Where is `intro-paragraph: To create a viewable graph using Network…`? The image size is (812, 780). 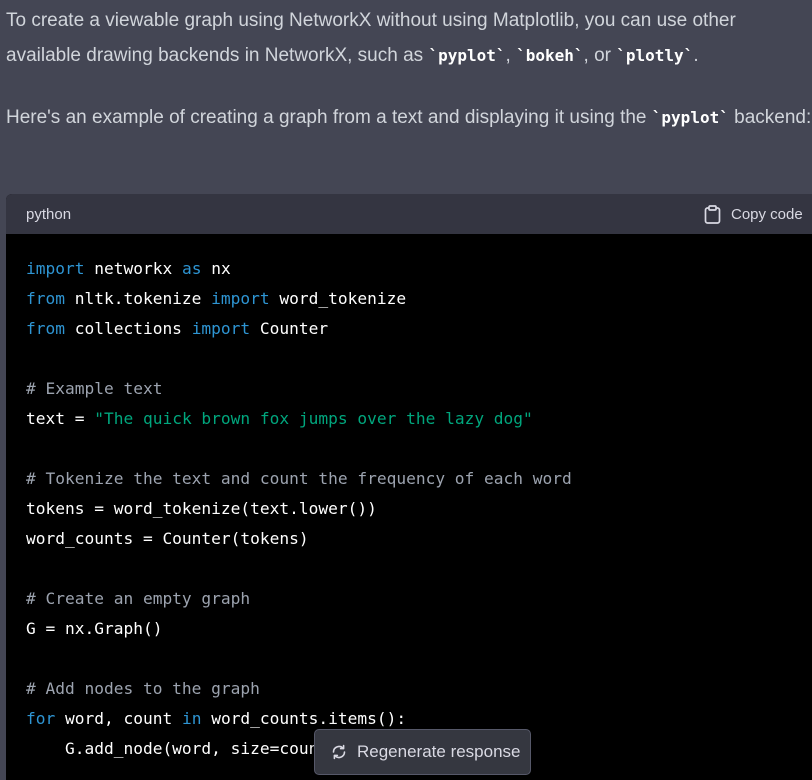
intro-paragraph: To create a viewable graph using Network… is located at coordinates (409, 38).